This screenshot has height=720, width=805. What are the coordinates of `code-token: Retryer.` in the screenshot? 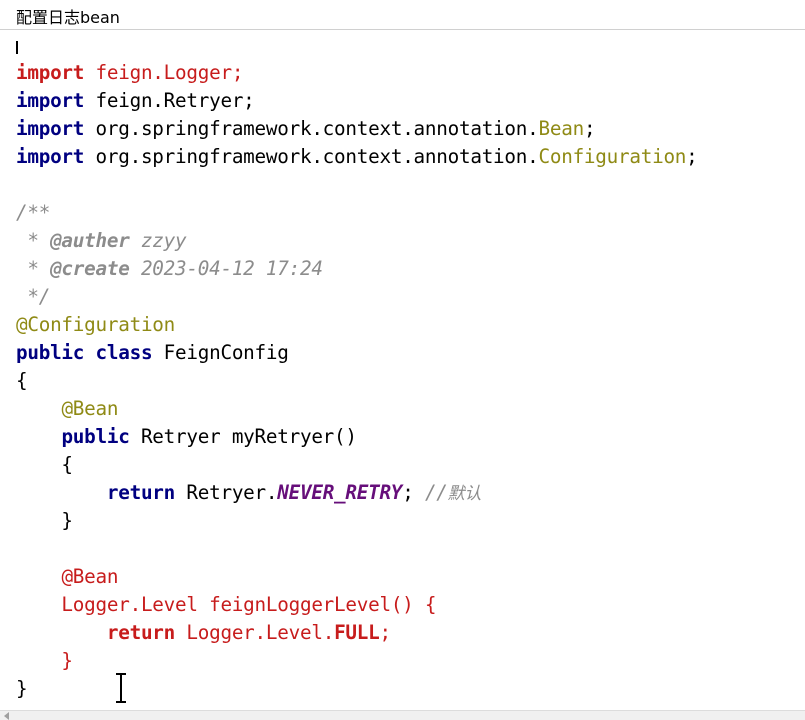 It's located at (226, 492).